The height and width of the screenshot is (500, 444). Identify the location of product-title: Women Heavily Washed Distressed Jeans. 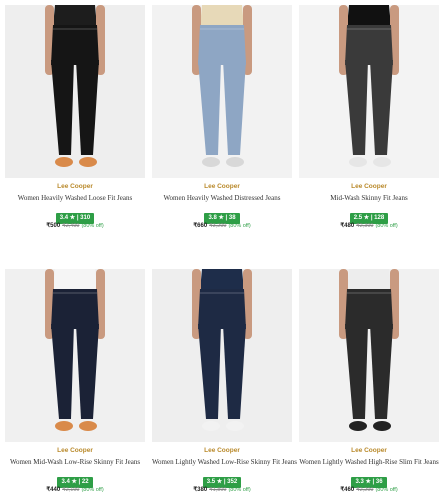
(222, 198).